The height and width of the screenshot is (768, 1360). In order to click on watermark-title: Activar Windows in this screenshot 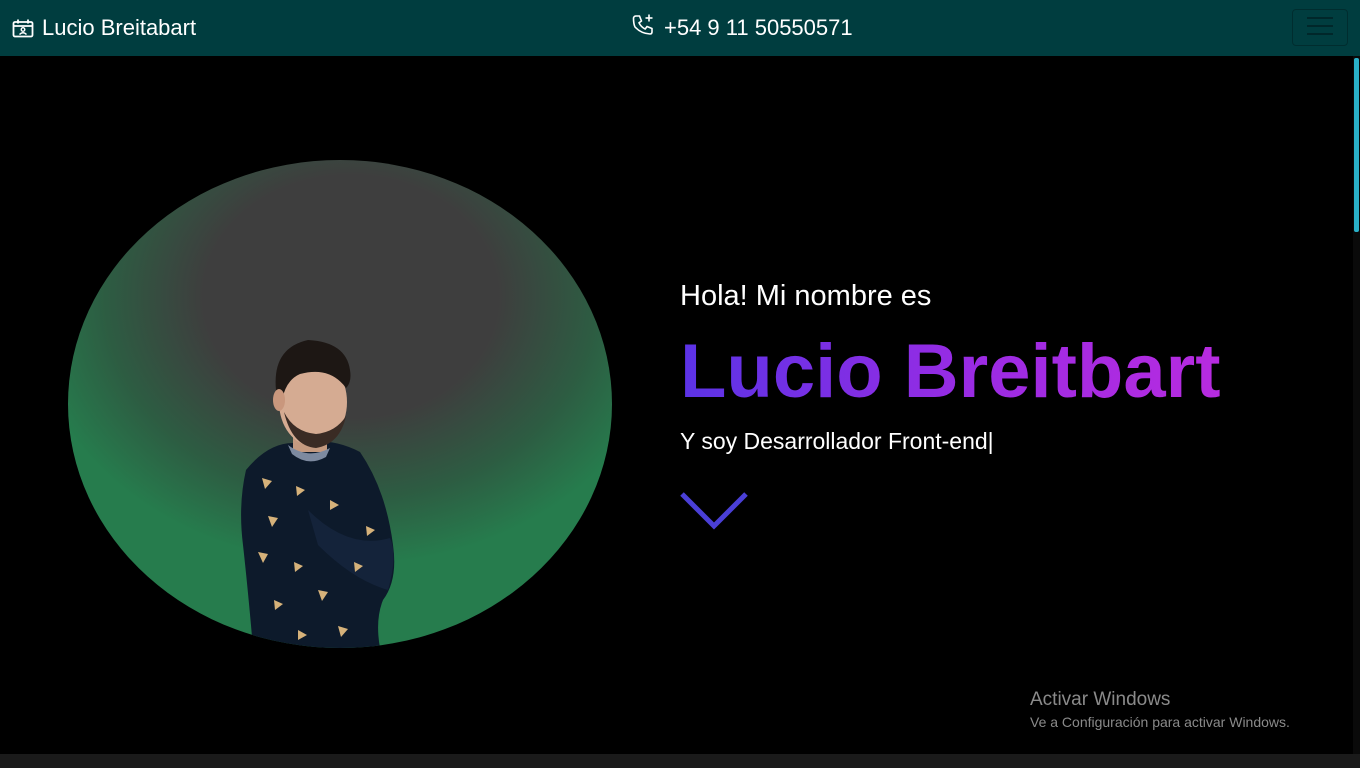, I will do `click(1100, 699)`.